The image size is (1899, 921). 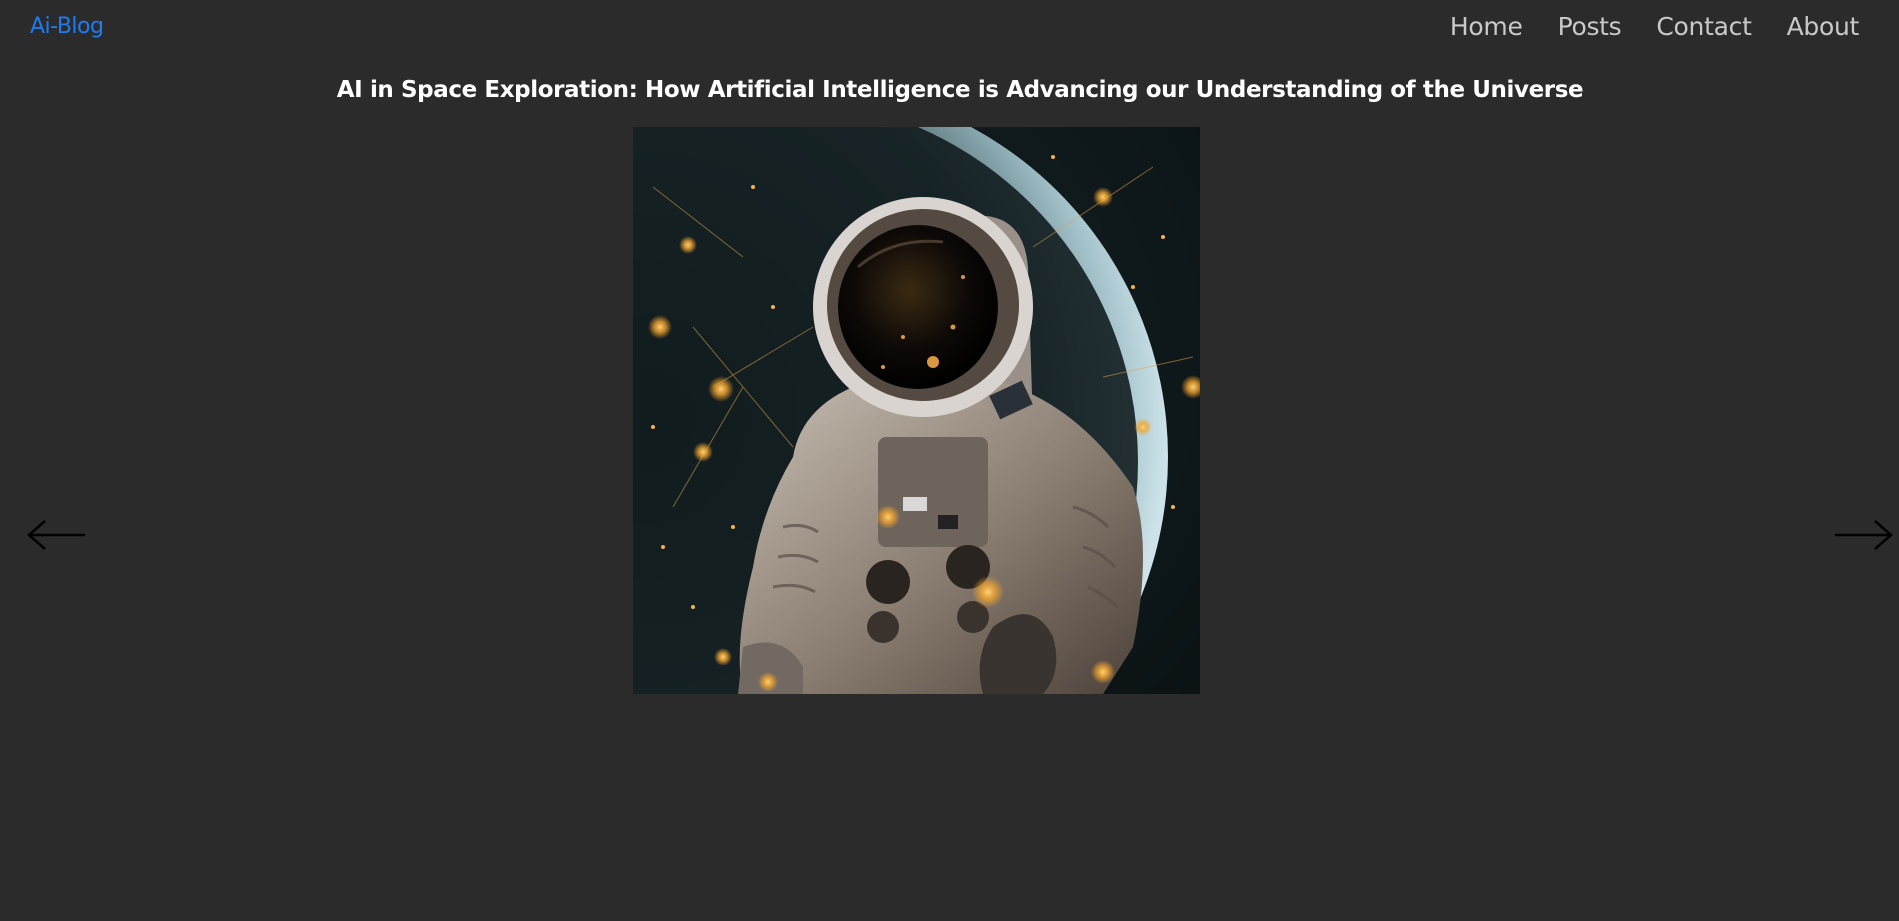 What do you see at coordinates (67, 26) in the screenshot?
I see `site-logo: Ai-Blog` at bounding box center [67, 26].